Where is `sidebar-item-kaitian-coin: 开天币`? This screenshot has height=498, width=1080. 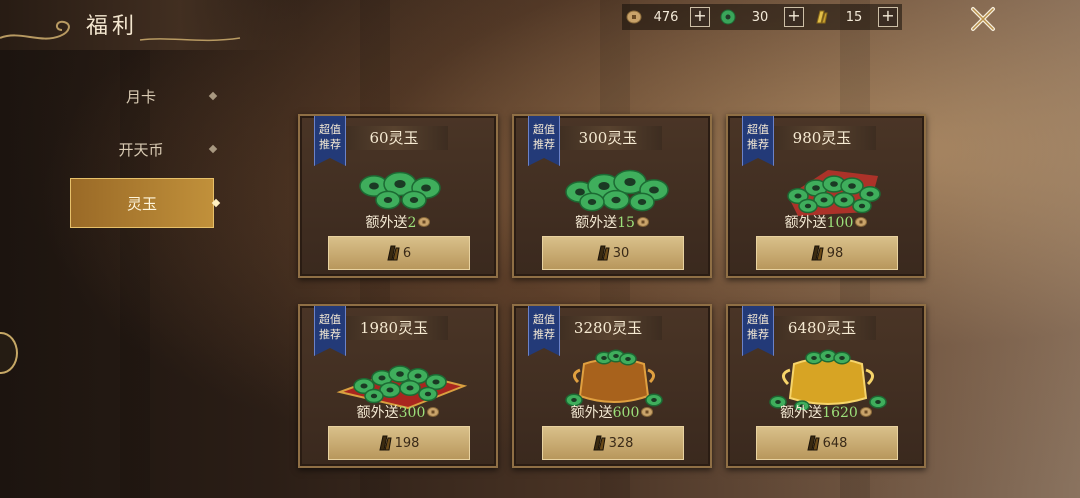
sidebar-item-kaitian-coin: 开天币 is located at coordinates (144, 149).